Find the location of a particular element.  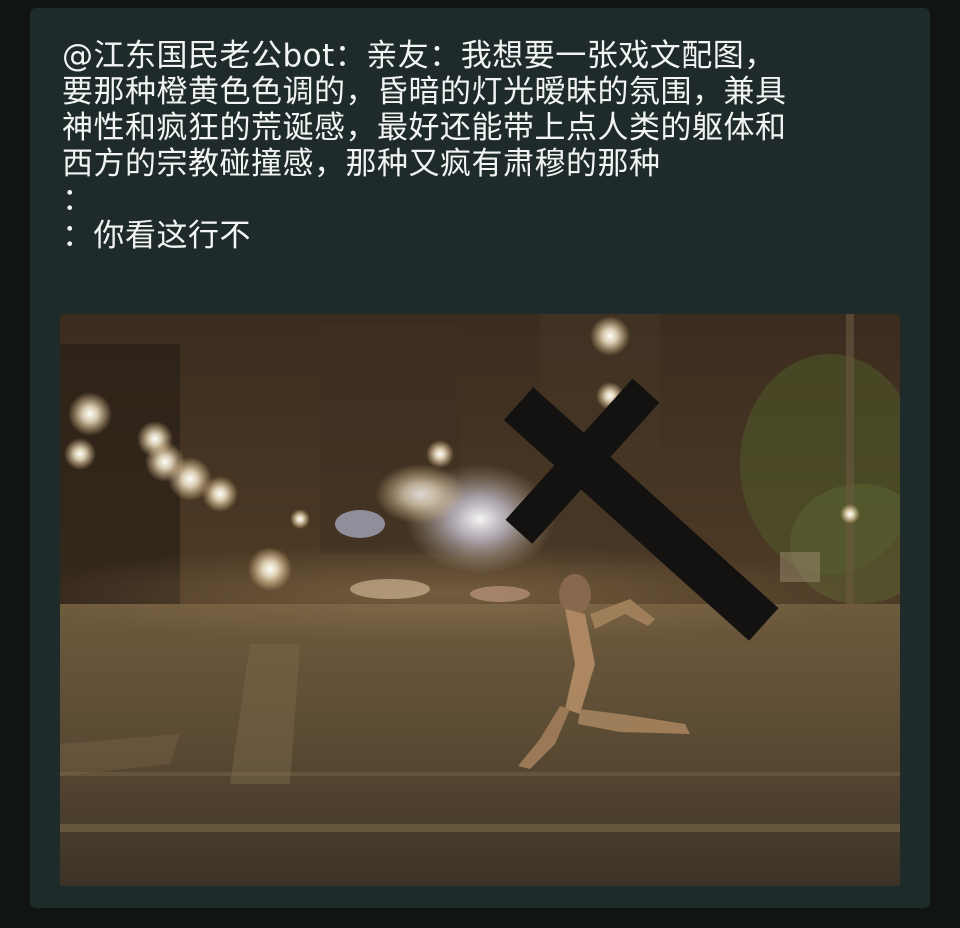

post-line: 西方的宗教碰撞感，那种又疯有肃穆的那种 is located at coordinates (361, 164).